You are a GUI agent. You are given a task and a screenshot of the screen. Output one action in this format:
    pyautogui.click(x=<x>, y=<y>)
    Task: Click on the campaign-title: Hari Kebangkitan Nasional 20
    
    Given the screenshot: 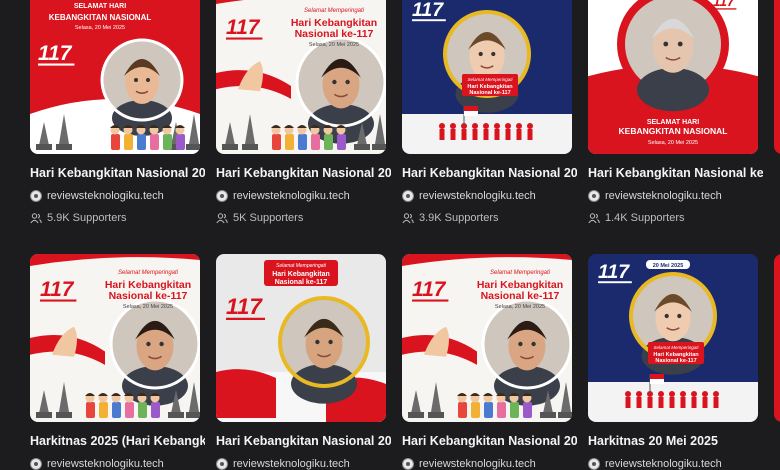 What is the action you would take?
    pyautogui.click(x=303, y=173)
    